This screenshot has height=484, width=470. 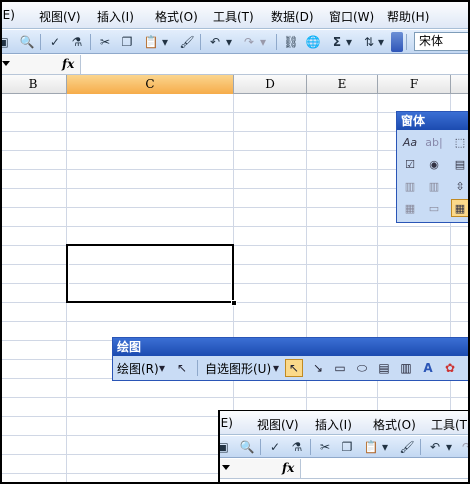 I want to click on select-objects-icon: ↖, so click(x=182, y=368).